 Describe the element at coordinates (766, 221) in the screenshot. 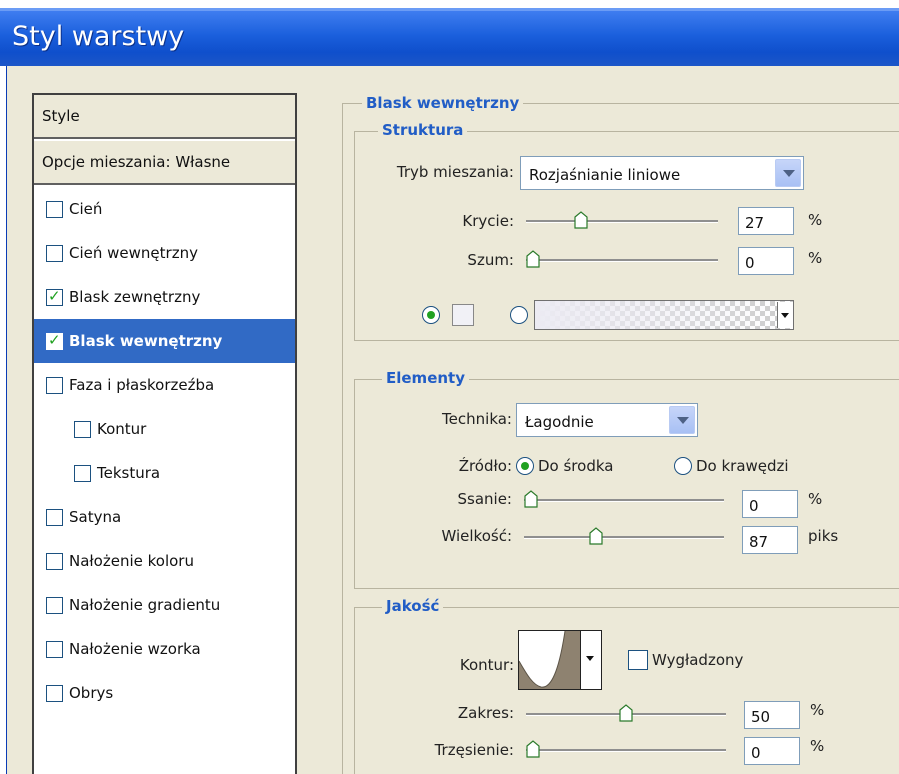

I see `opacity-input: 27` at that location.